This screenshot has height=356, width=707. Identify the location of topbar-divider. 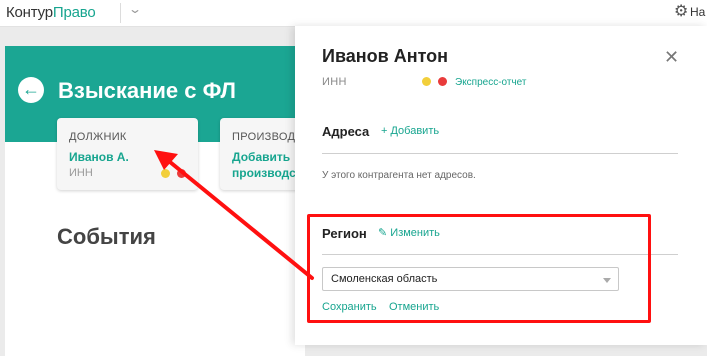
(120, 13).